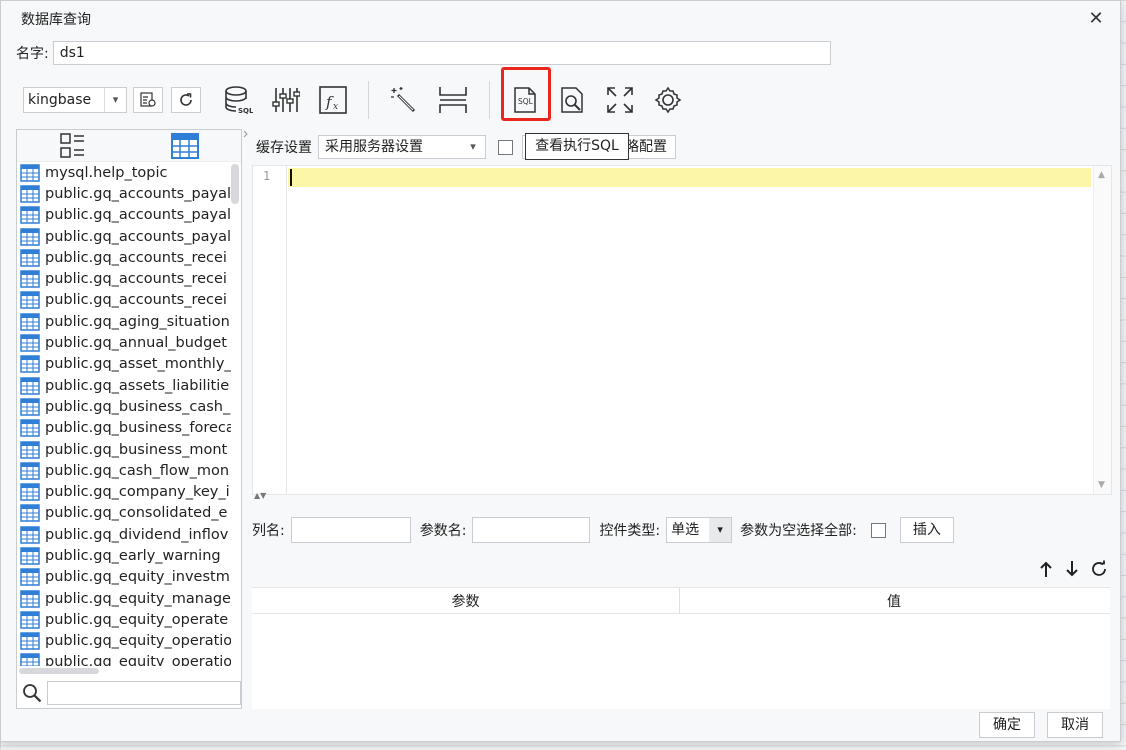 The image size is (1126, 750). I want to click on view-sql-tooltip: 查看执行SQL, so click(577, 146).